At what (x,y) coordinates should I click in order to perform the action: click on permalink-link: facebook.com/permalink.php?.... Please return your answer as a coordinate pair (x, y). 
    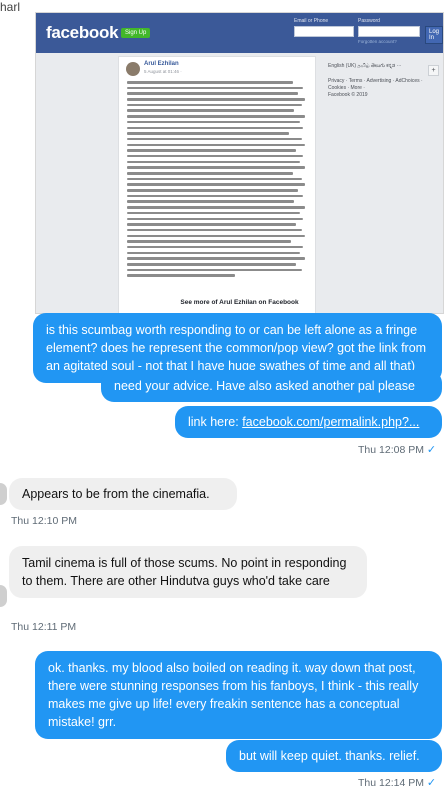
    Looking at the image, I should click on (330, 422).